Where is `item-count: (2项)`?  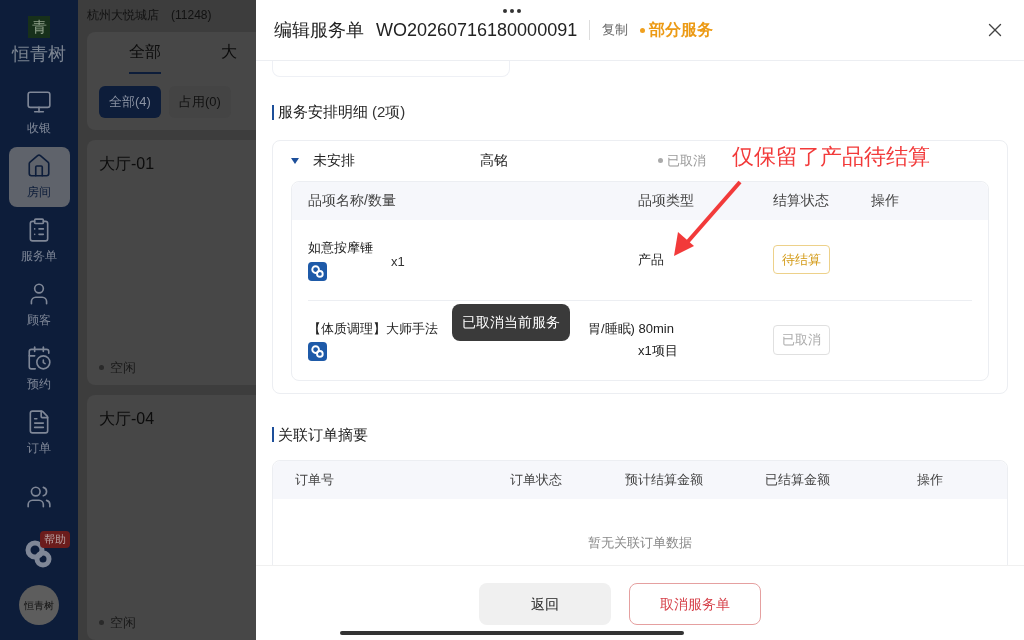 item-count: (2项) is located at coordinates (389, 112).